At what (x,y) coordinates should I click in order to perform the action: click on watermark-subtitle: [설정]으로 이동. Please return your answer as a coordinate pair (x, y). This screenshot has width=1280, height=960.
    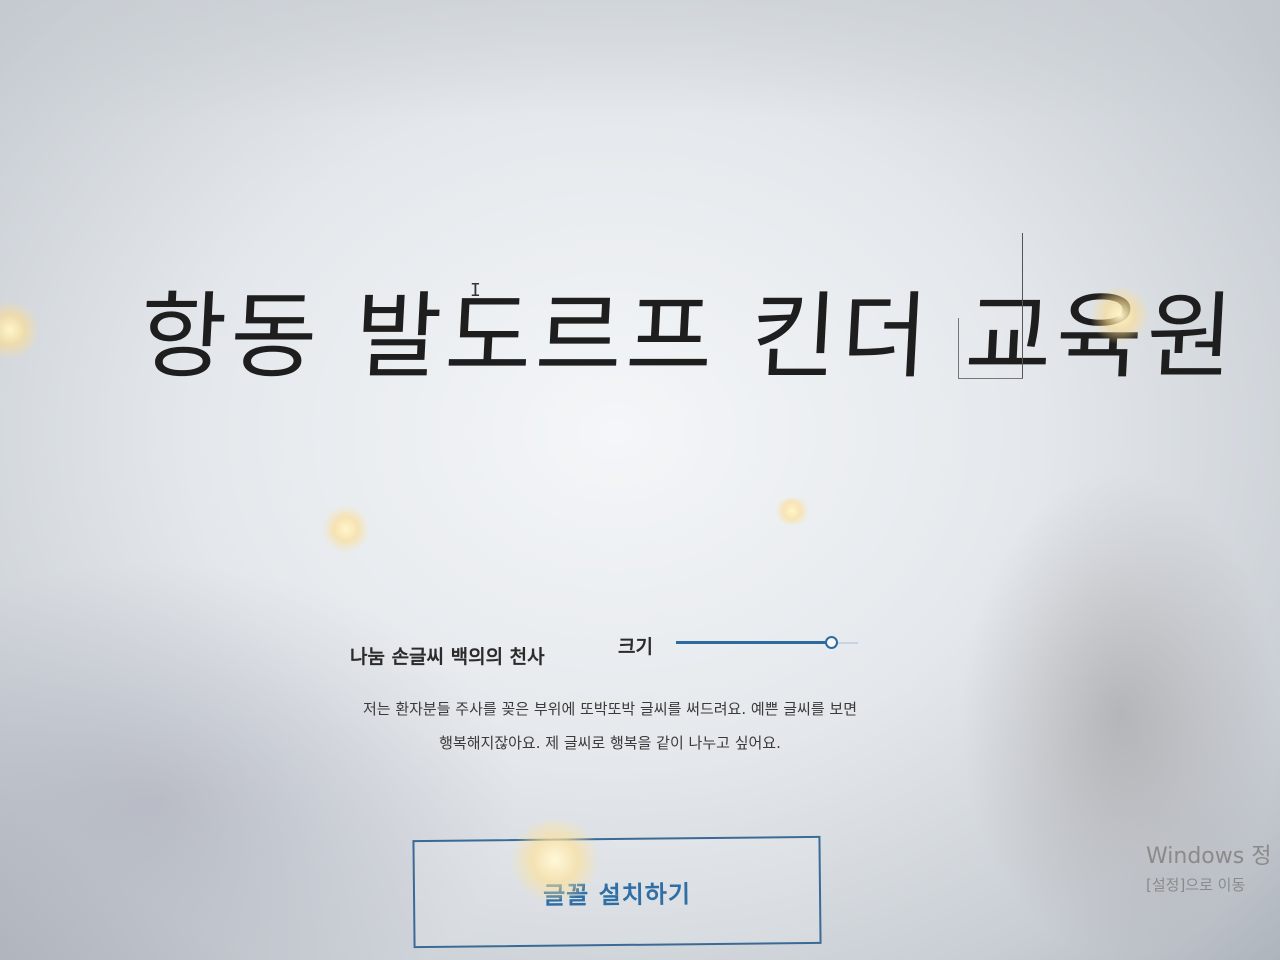
    Looking at the image, I should click on (1196, 885).